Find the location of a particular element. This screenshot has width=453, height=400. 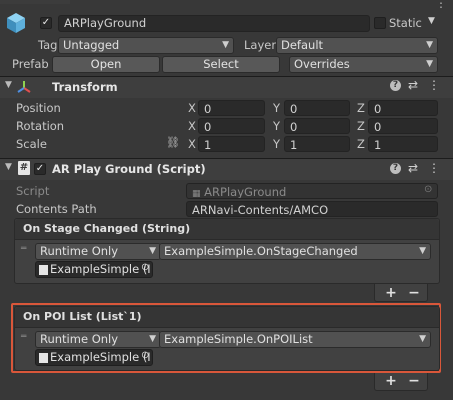

rotation-y-label: Y is located at coordinates (276, 126).